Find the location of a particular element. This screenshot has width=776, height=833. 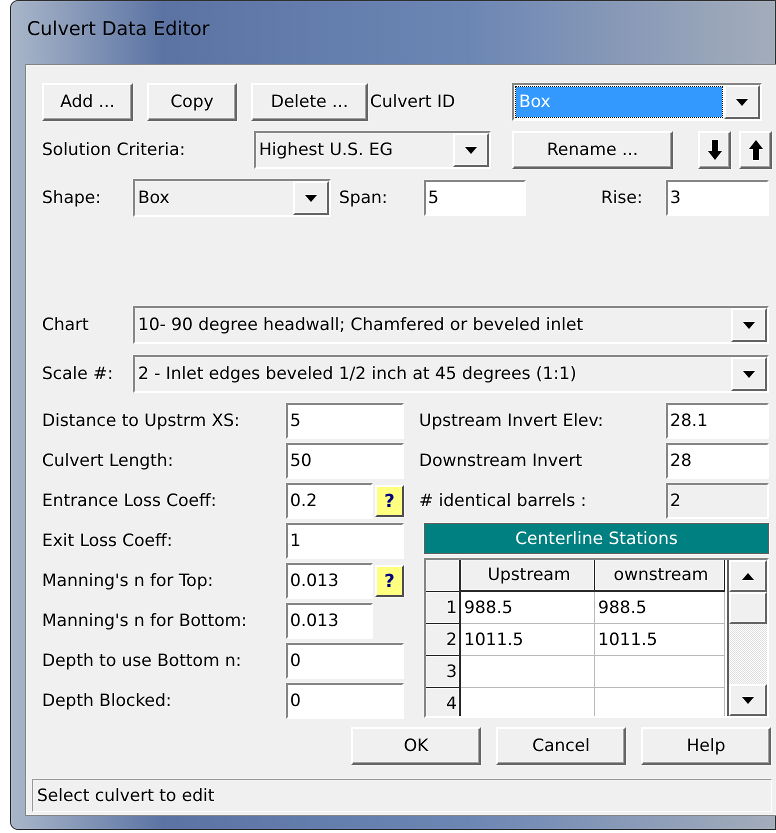

input-field: 0.2 is located at coordinates (329, 501).